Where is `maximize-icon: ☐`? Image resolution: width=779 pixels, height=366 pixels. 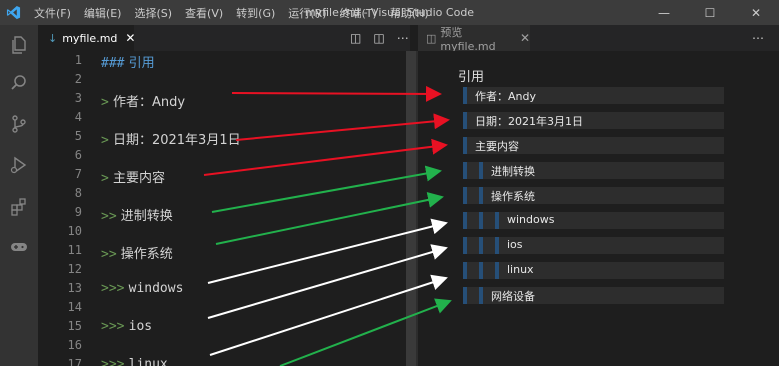 maximize-icon: ☐ is located at coordinates (710, 12).